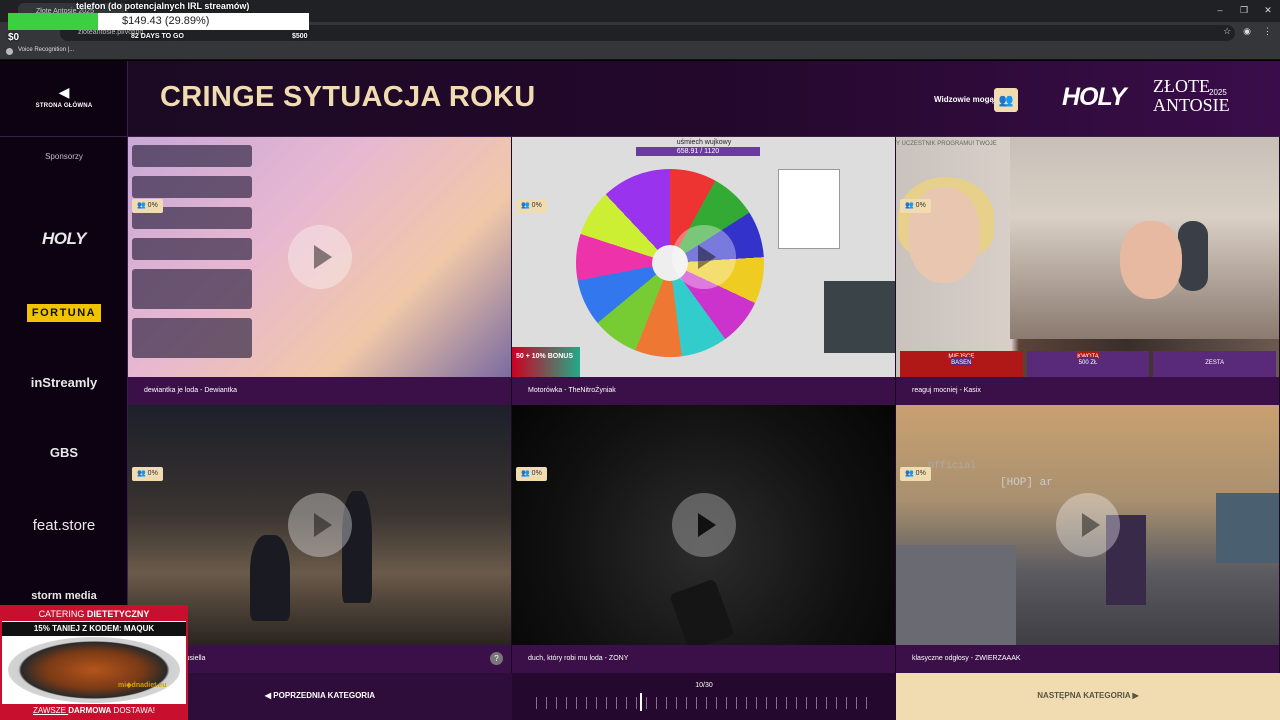 Image resolution: width=1280 pixels, height=720 pixels. What do you see at coordinates (158, 21) in the screenshot?
I see `donation-progress-bar: $149.43 (29.89%)` at bounding box center [158, 21].